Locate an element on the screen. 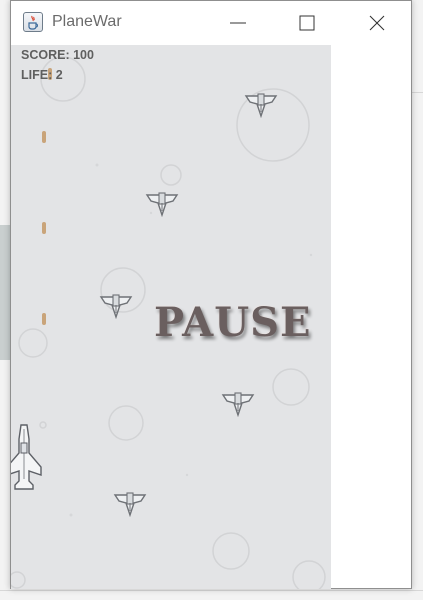  minimize-icon is located at coordinates (238, 23).